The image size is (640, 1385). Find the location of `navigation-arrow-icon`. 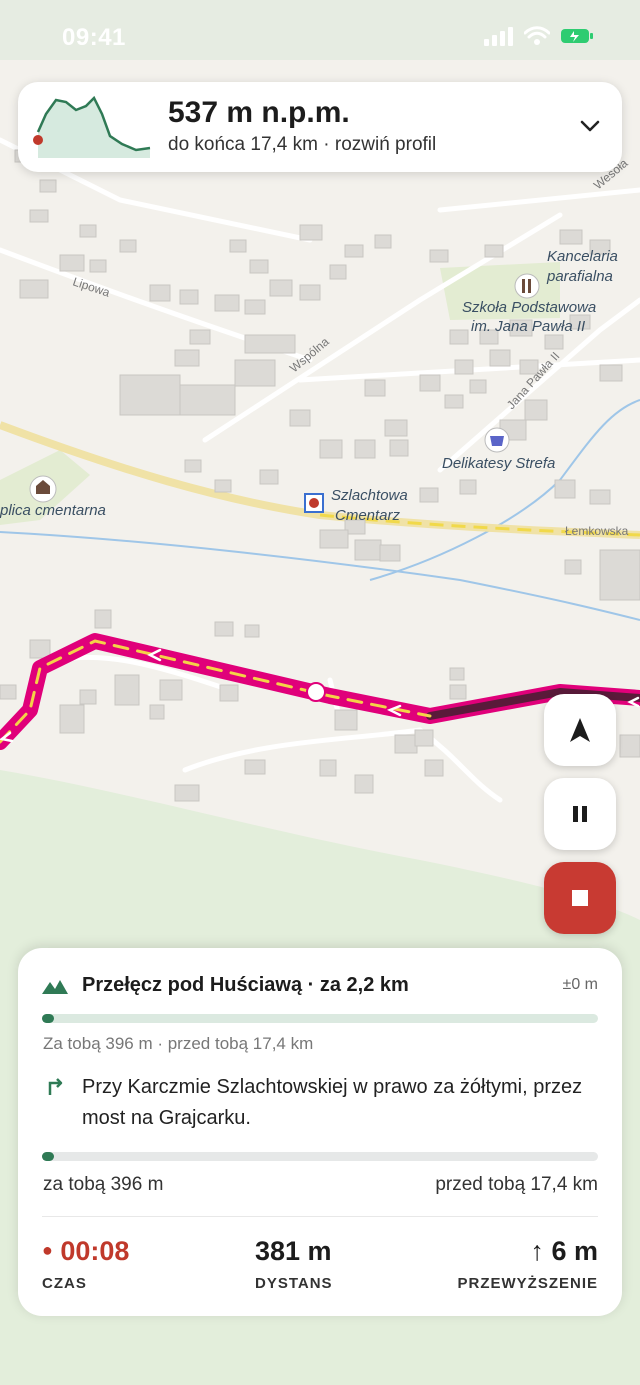

navigation-arrow-icon is located at coordinates (580, 730).